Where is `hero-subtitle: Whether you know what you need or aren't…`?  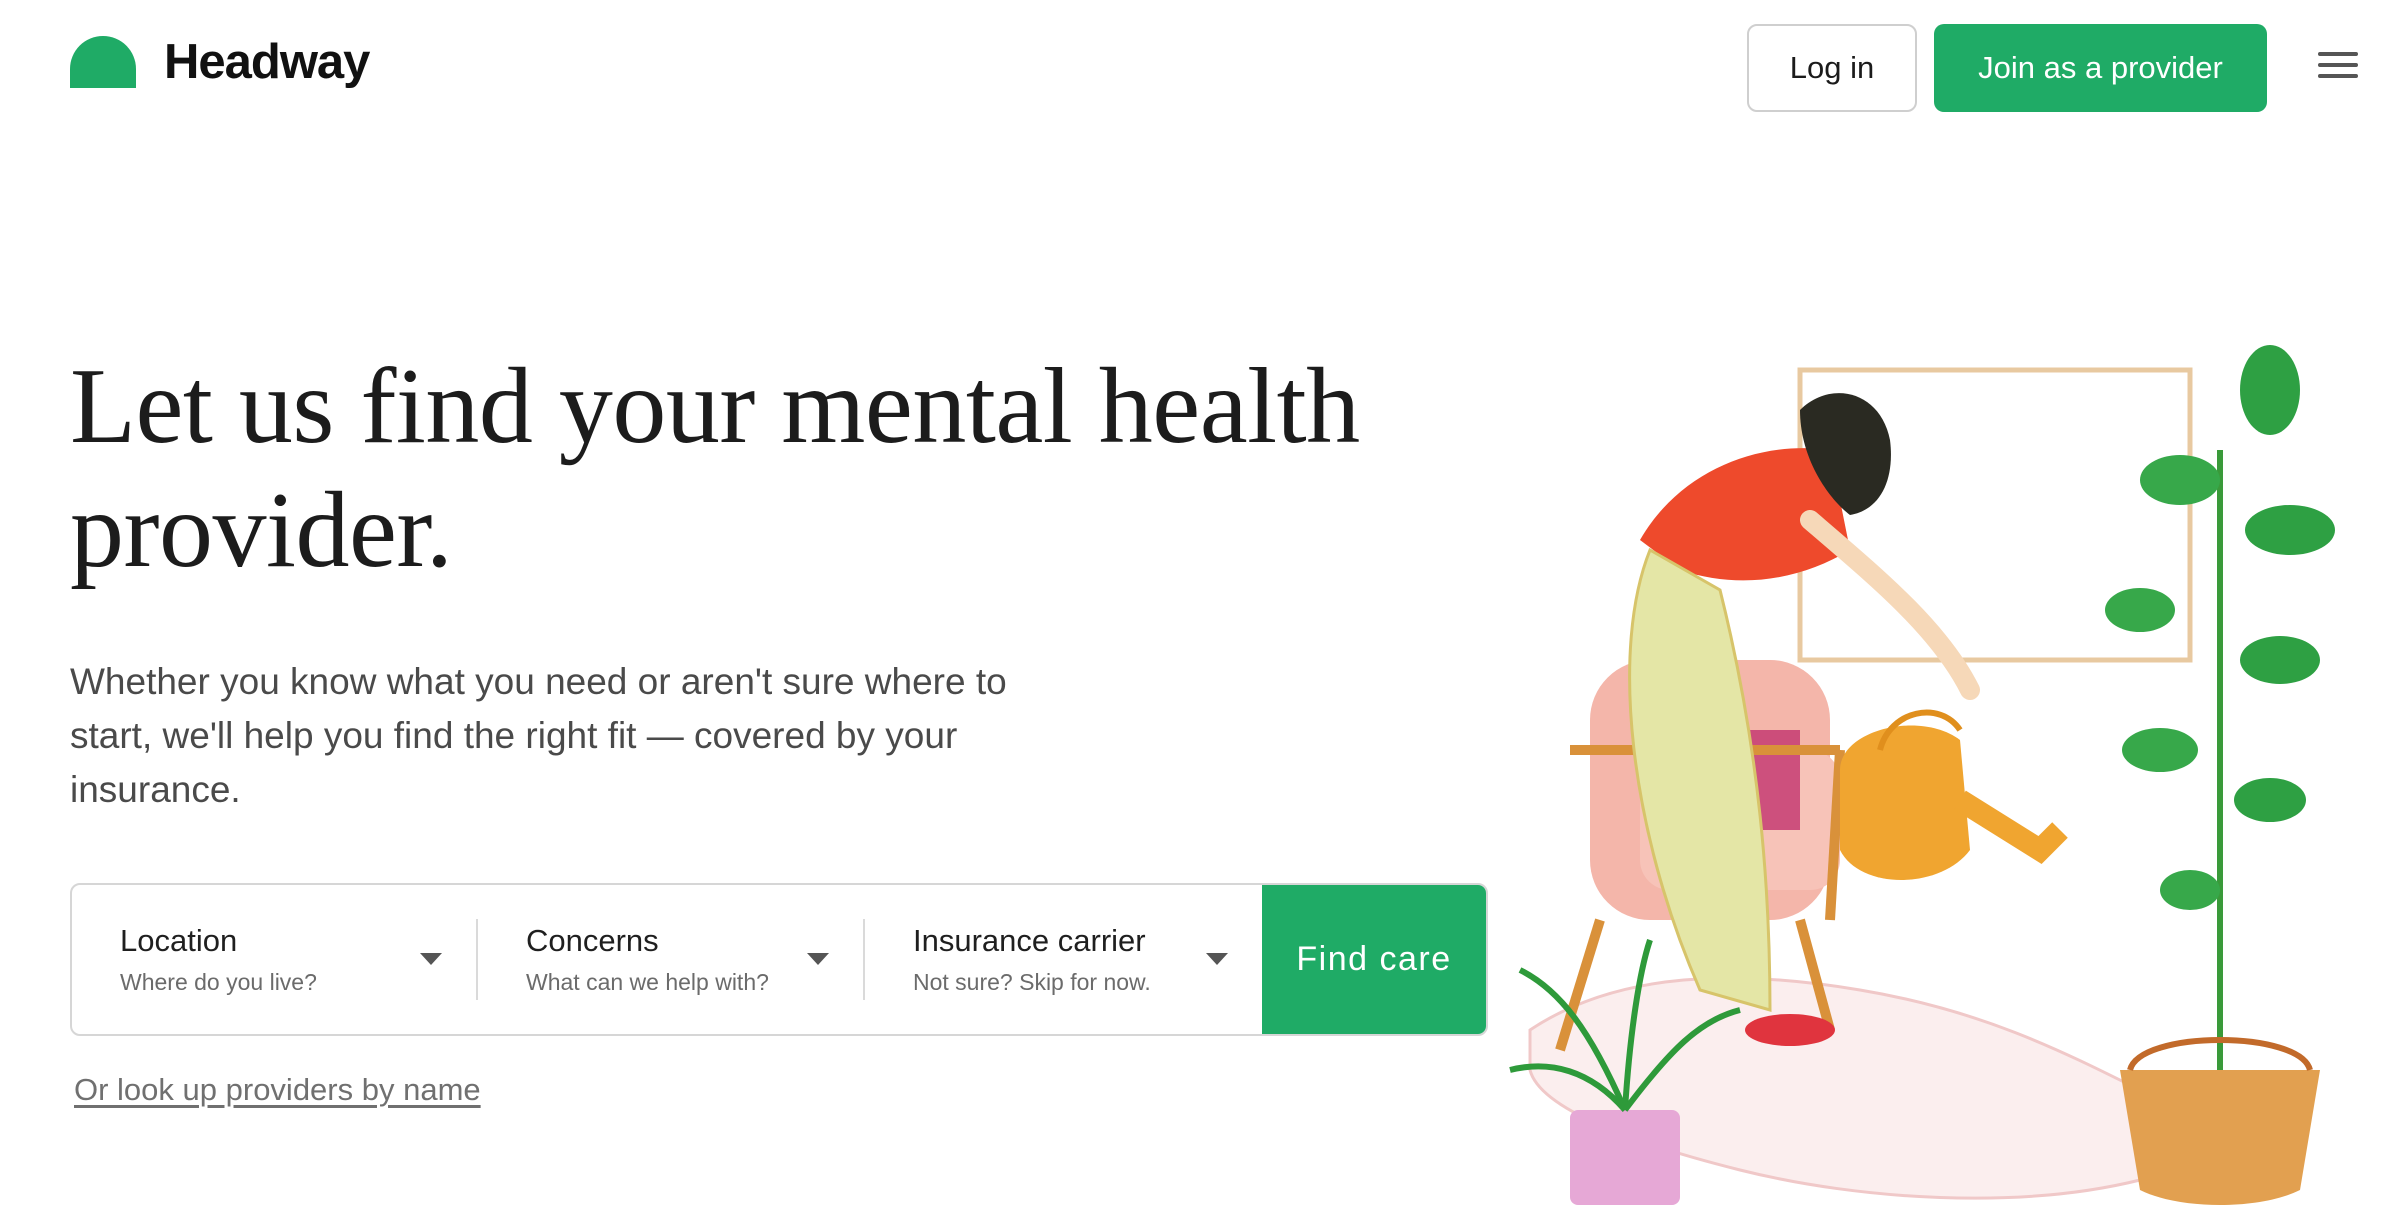 hero-subtitle: Whether you know what you need or aren't… is located at coordinates (538, 735).